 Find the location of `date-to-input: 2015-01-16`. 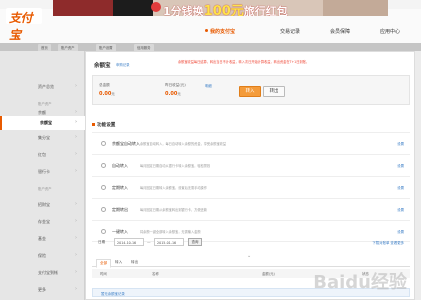

date-to-input: 2015-01-16 is located at coordinates (169, 242).